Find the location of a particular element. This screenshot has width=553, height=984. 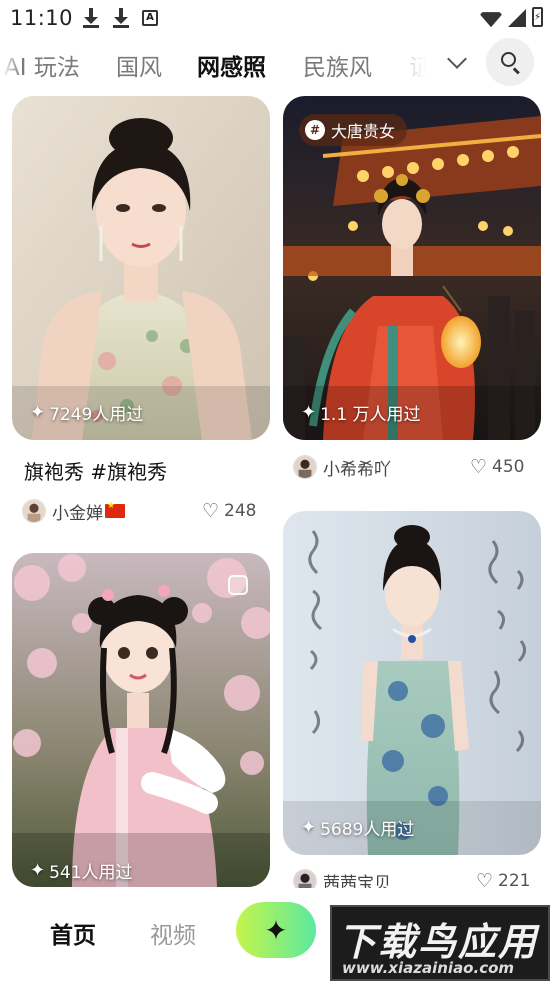

author-row: 小希希吖 is located at coordinates (342, 467).